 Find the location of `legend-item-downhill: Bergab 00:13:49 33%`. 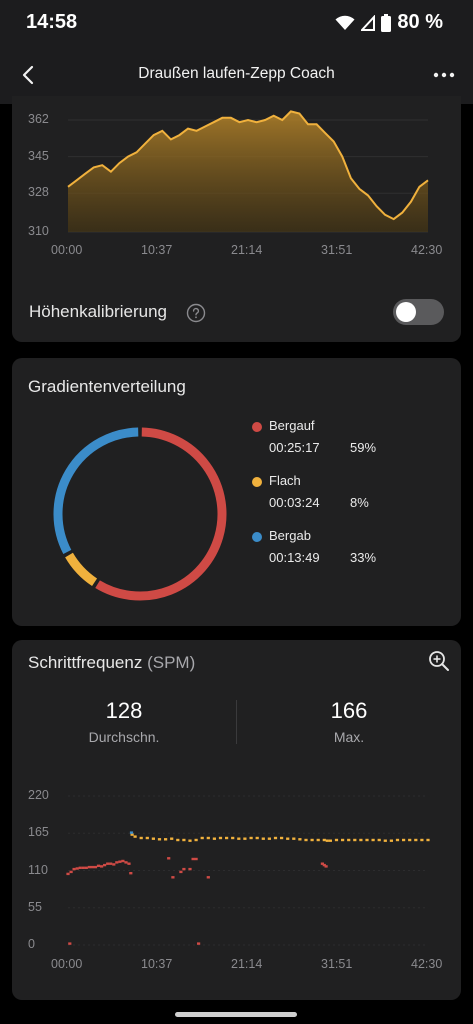

legend-item-downhill: Bergab 00:13:49 33% is located at coordinates (347, 548).